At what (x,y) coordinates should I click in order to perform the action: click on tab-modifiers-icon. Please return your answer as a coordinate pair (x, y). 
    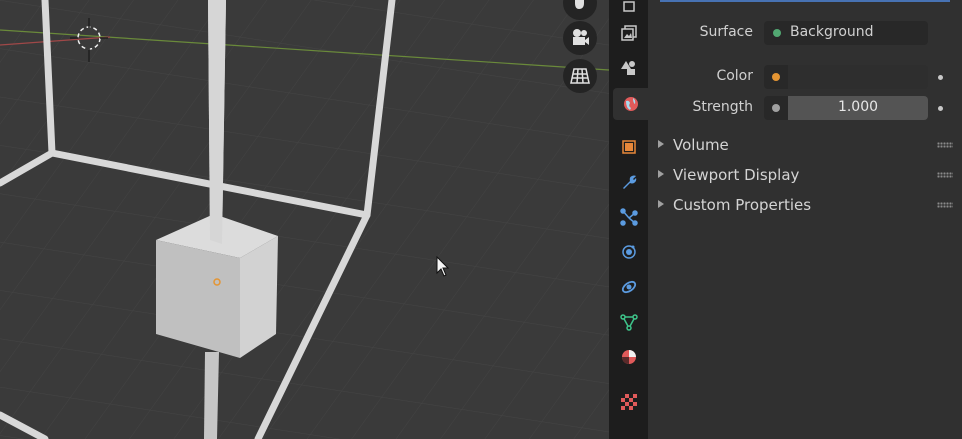
    Looking at the image, I should click on (629, 182).